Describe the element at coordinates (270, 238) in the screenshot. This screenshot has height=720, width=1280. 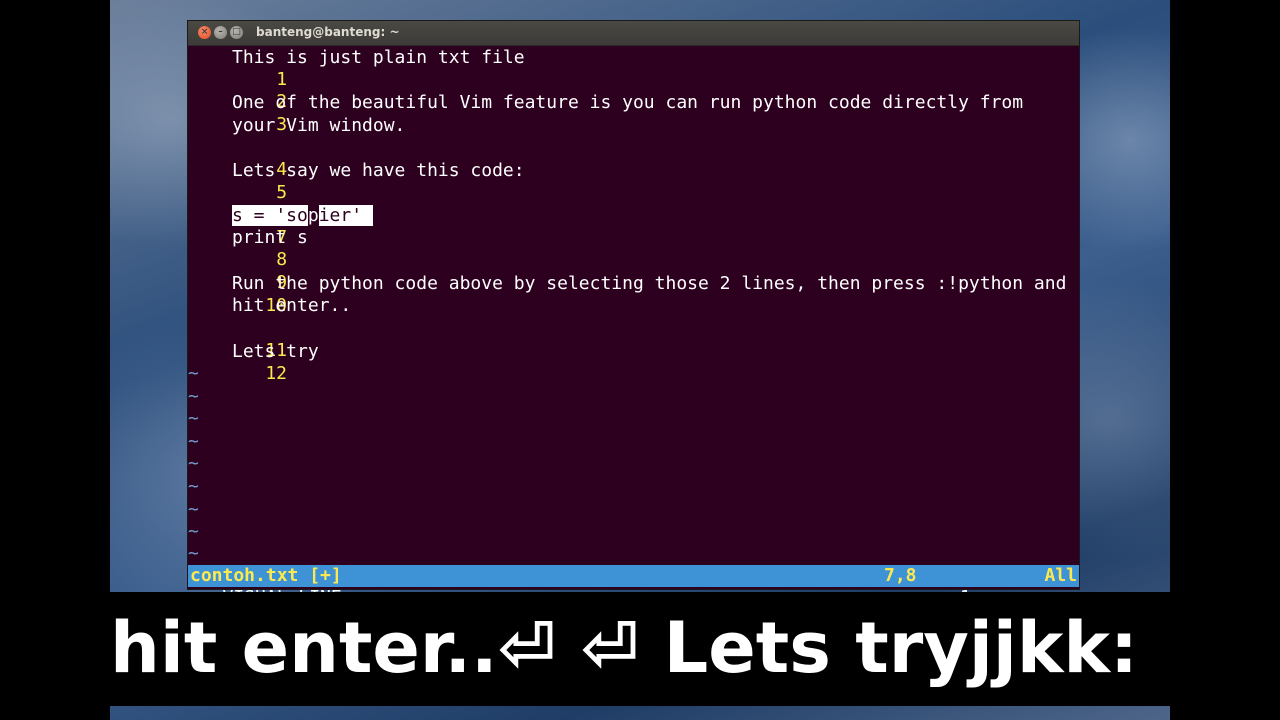
I see `line-text: print s` at that location.